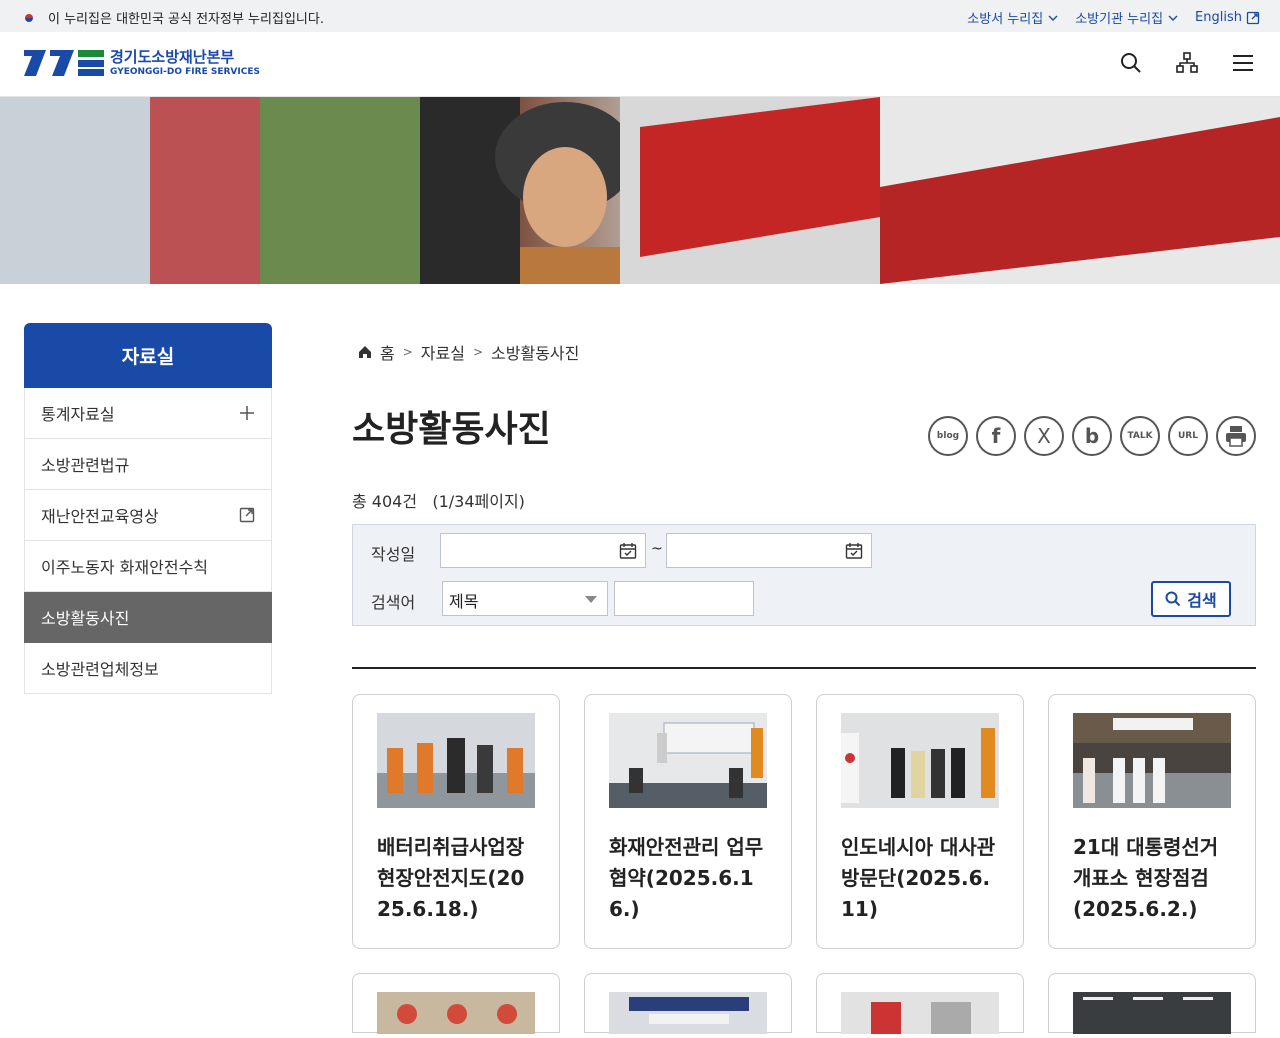 This screenshot has width=1280, height=1038. Describe the element at coordinates (64, 63) in the screenshot. I see `logo-mark-icon` at that location.